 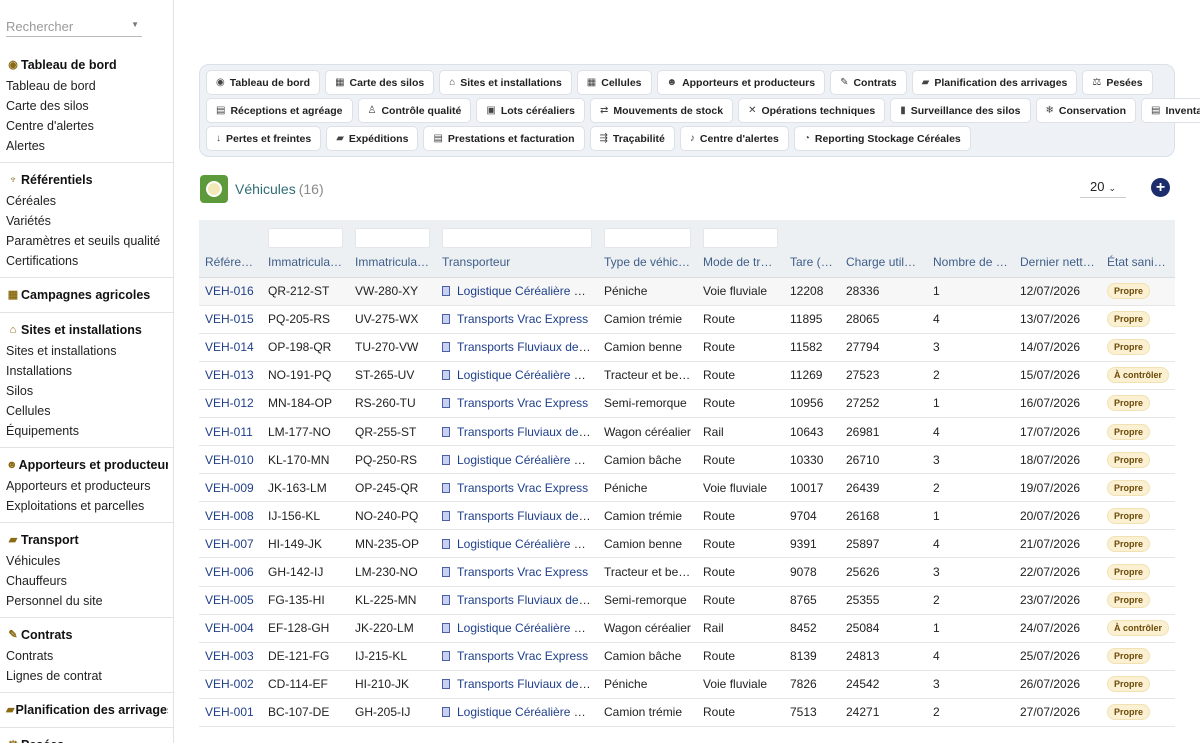 What do you see at coordinates (84, 411) in the screenshot?
I see `sidebar-item: Cellules` at bounding box center [84, 411].